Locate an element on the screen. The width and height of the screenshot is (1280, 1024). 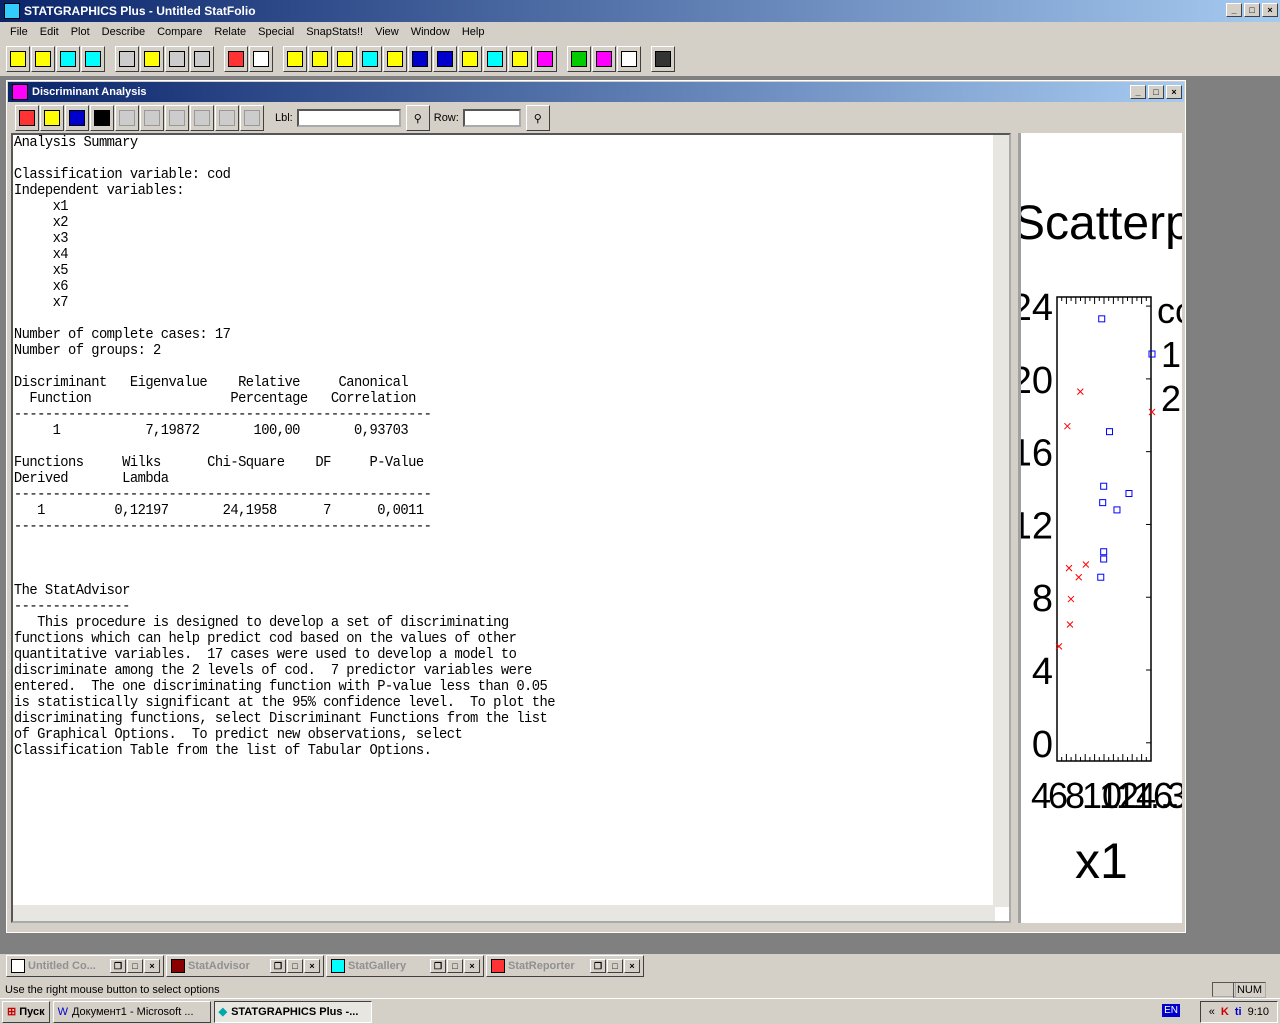
glm-icon is located at coordinates (545, 59).